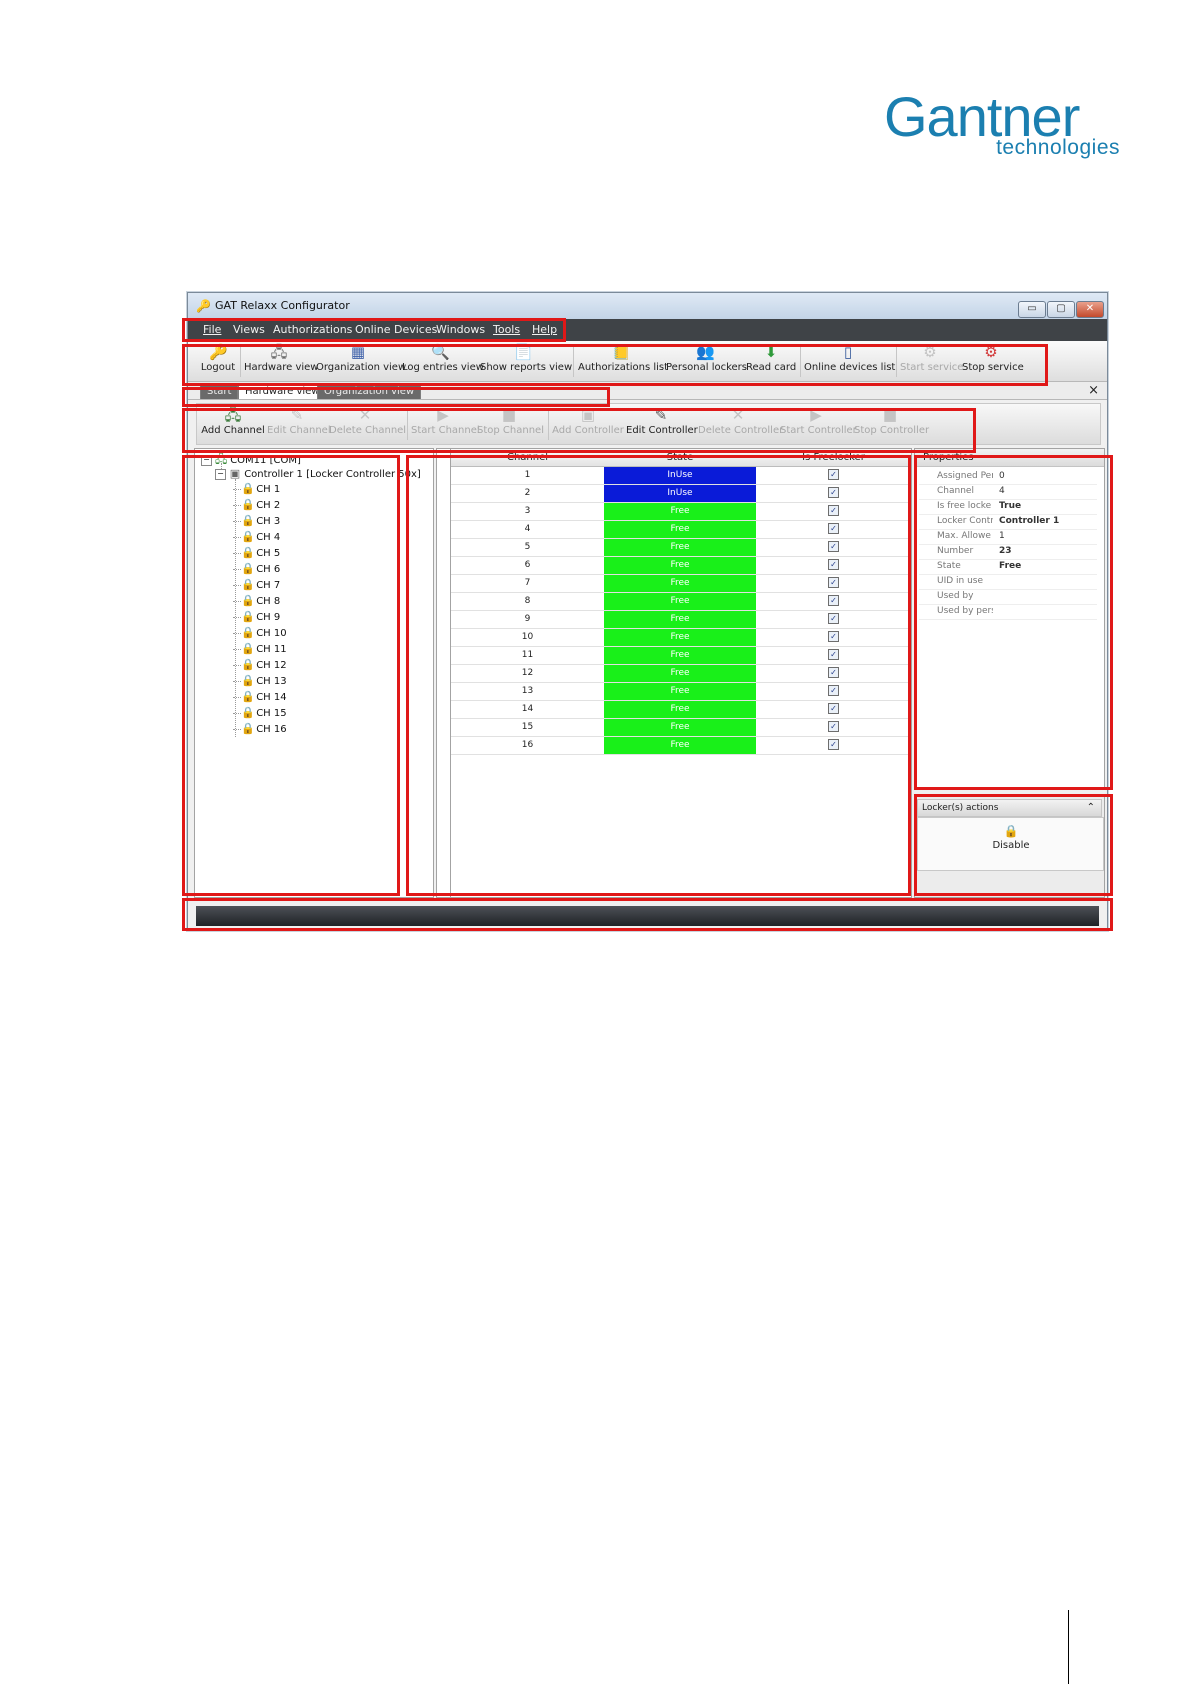 The image size is (1191, 1684). Describe the element at coordinates (256, 504) in the screenshot. I see `tree-node-channel: 🔒 CH 2` at that location.